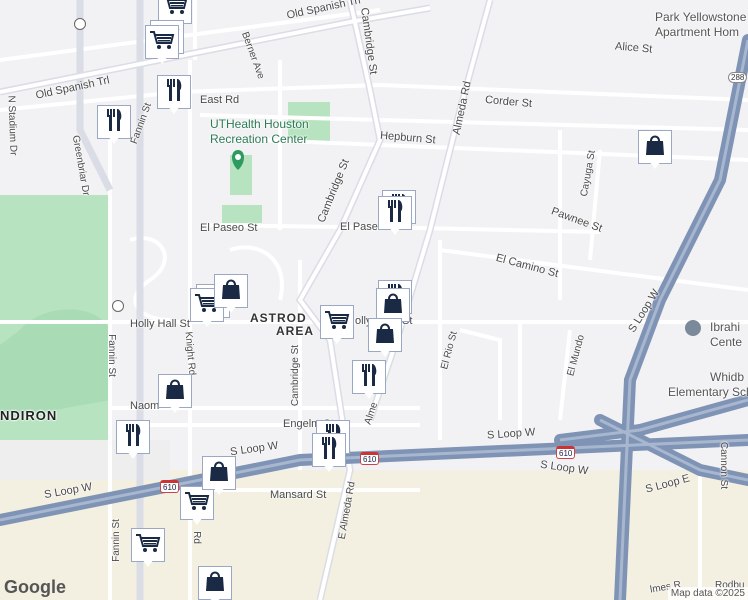 The width and height of the screenshot is (748, 600). Describe the element at coordinates (196, 537) in the screenshot. I see `street-rd-fragment: Rd` at that location.